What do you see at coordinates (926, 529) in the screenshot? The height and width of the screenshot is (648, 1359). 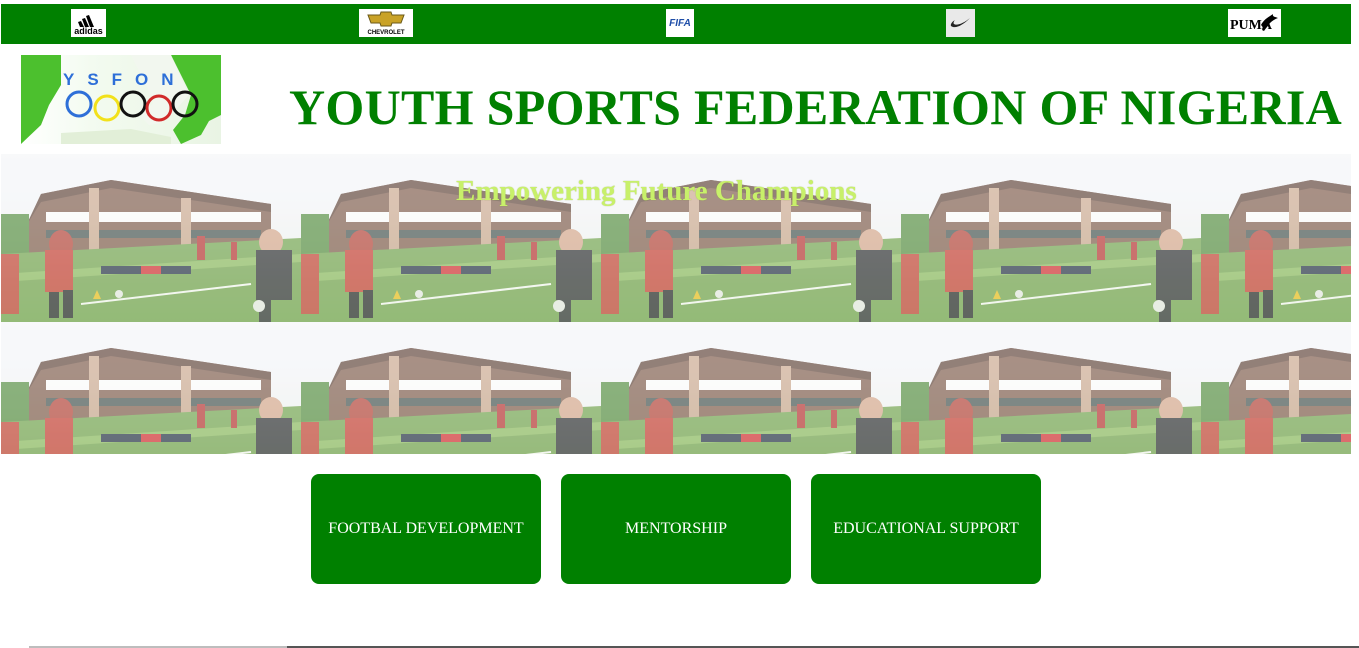 I see `service-button-educational-support: EDUCATIONAL SUPPORT` at bounding box center [926, 529].